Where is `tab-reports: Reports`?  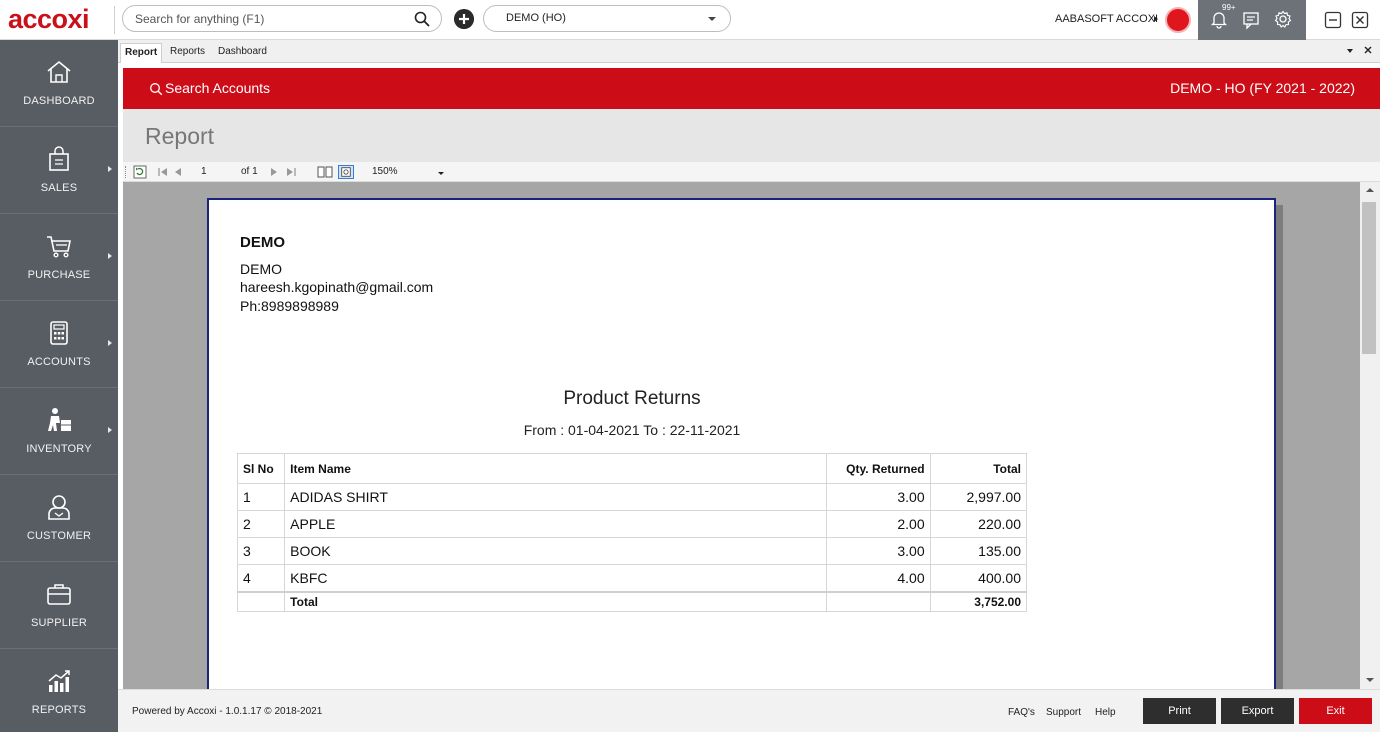
tab-reports: Reports is located at coordinates (187, 53).